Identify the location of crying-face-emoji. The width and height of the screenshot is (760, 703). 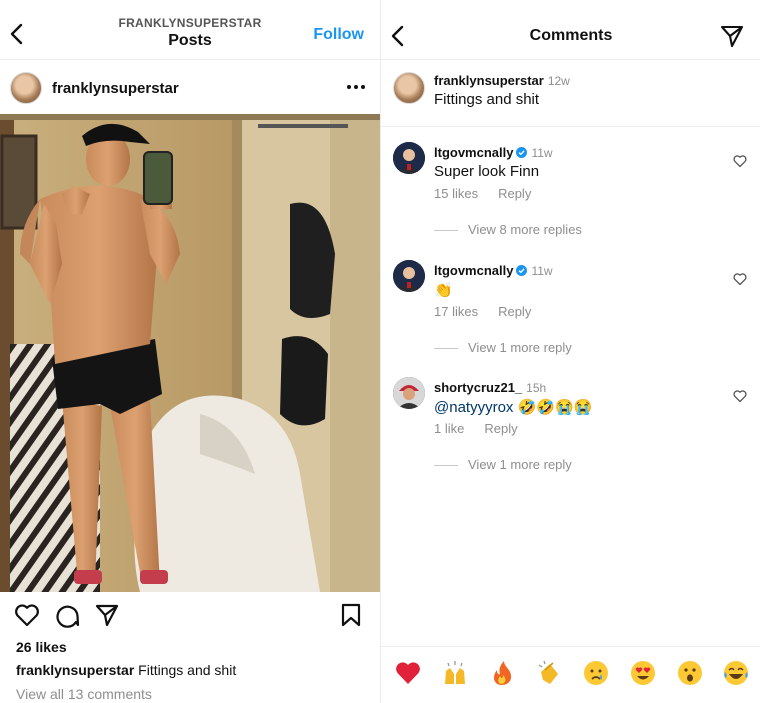
(596, 673).